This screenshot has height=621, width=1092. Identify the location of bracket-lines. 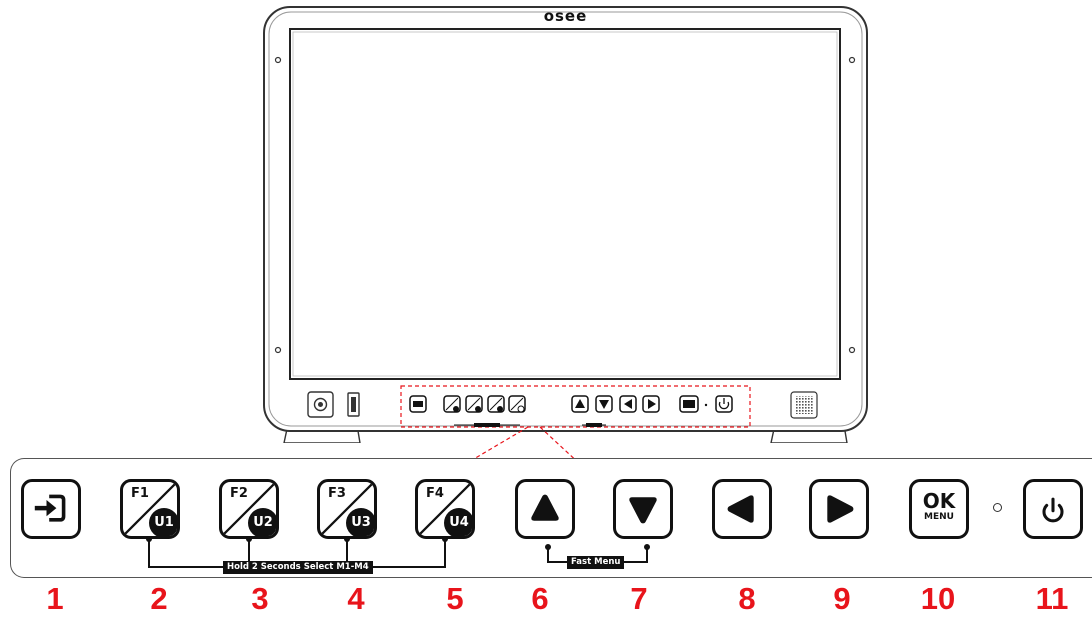
(398, 552).